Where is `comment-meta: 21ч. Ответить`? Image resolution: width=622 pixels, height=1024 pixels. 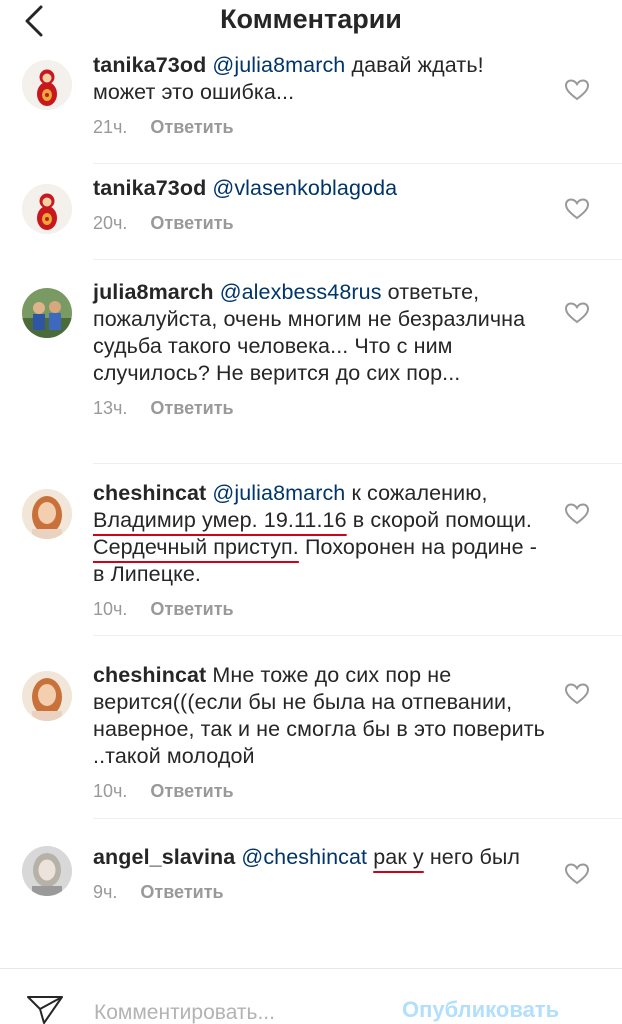
comment-meta: 21ч. Ответить is located at coordinates (320, 127).